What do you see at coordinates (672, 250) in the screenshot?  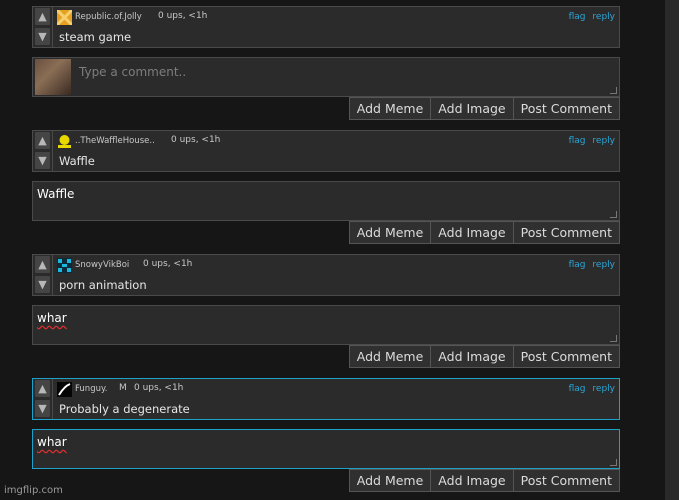 I see `scrollbar-track` at bounding box center [672, 250].